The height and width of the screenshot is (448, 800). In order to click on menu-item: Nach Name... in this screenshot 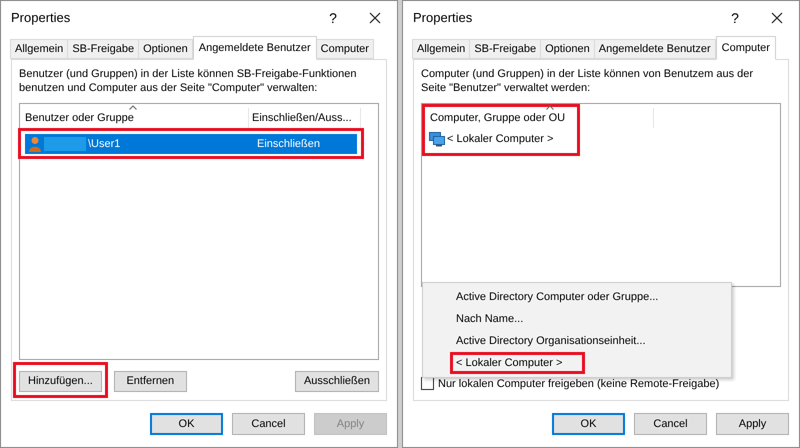, I will do `click(593, 319)`.